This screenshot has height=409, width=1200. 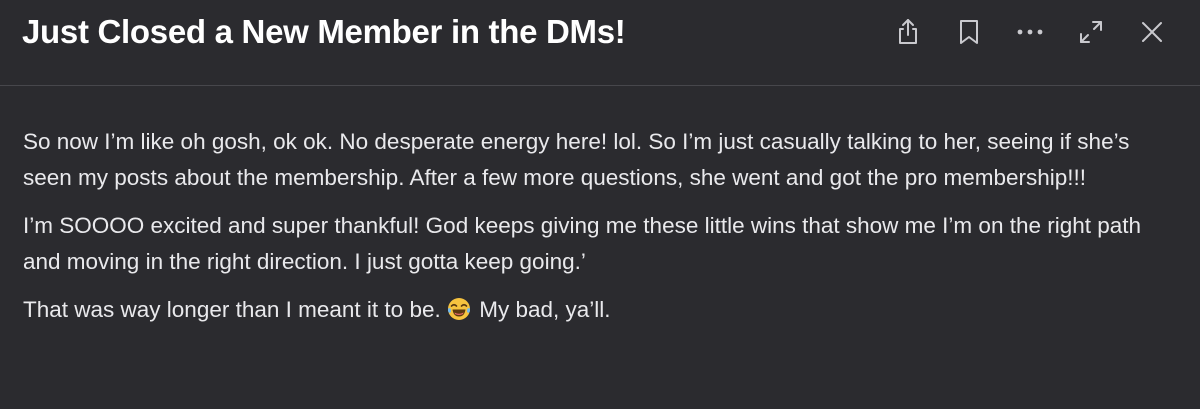 I want to click on expand-icon, so click(x=1091, y=32).